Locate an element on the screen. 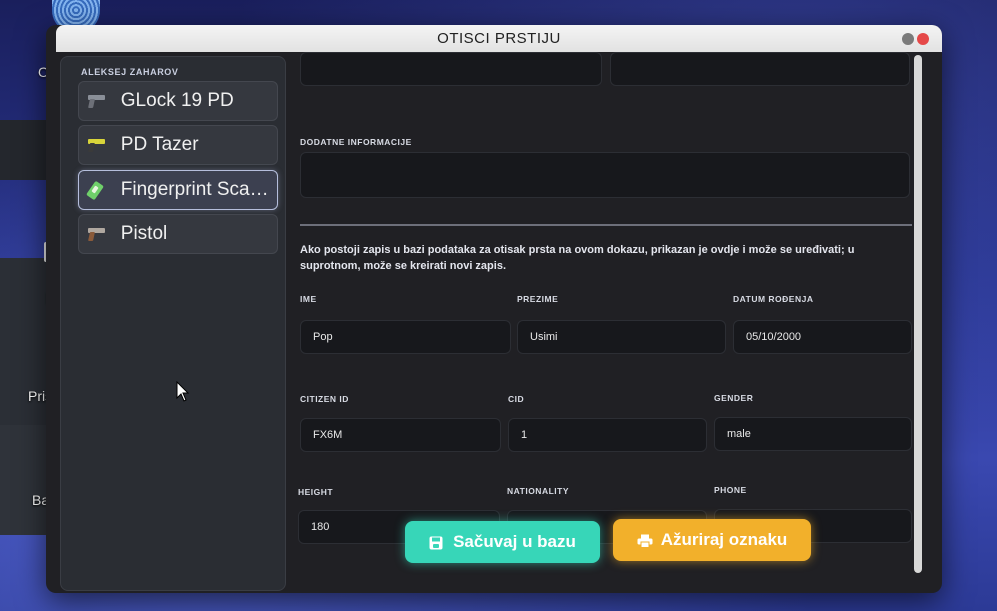 This screenshot has width=997, height=611. floppy-disk-icon is located at coordinates (436, 542).